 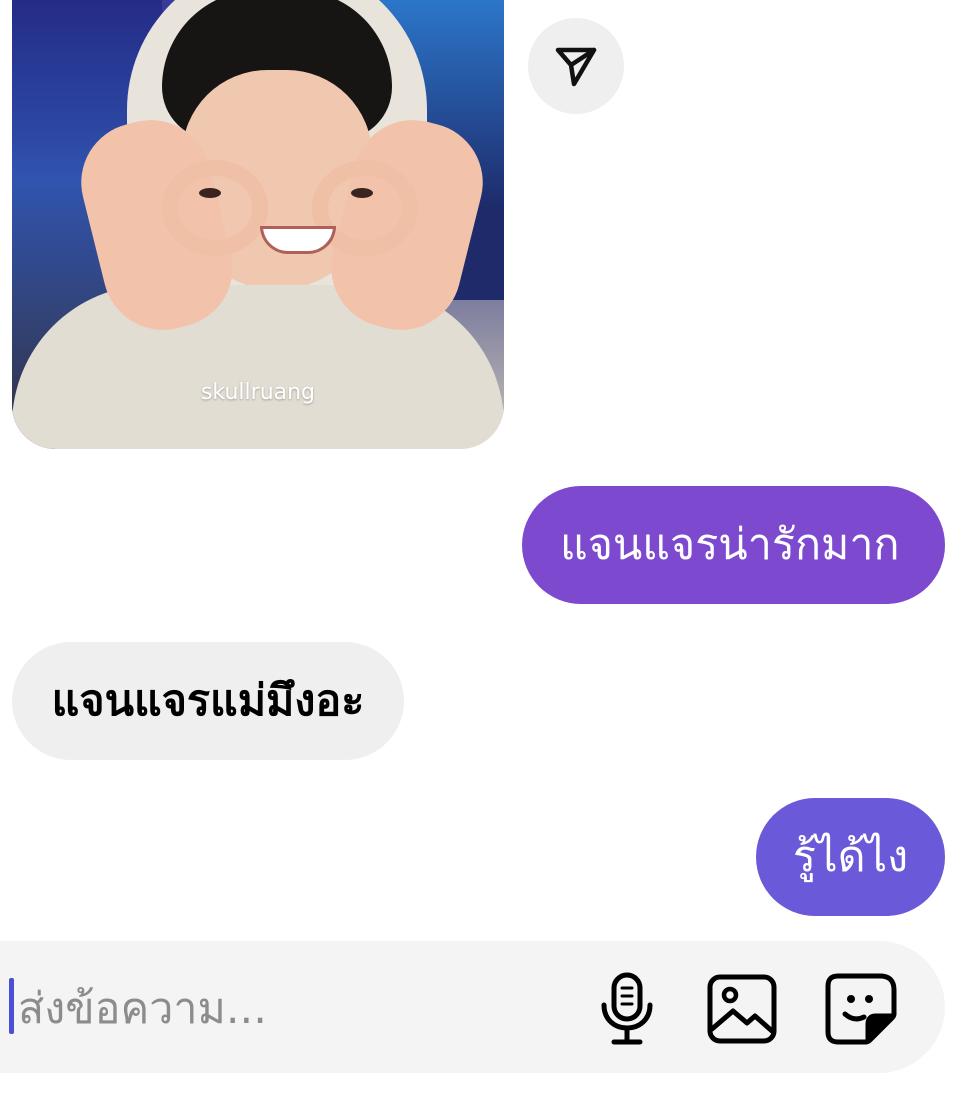 What do you see at coordinates (11, 1006) in the screenshot?
I see `text-cursor` at bounding box center [11, 1006].